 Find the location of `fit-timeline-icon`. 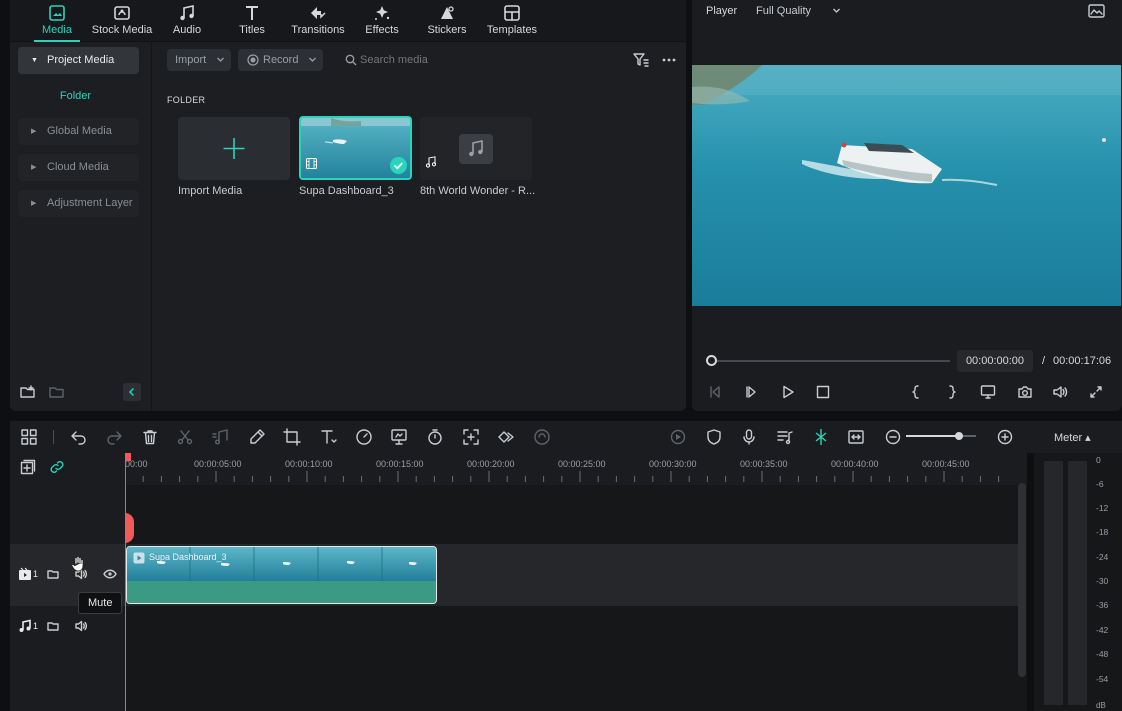

fit-timeline-icon is located at coordinates (856, 437).